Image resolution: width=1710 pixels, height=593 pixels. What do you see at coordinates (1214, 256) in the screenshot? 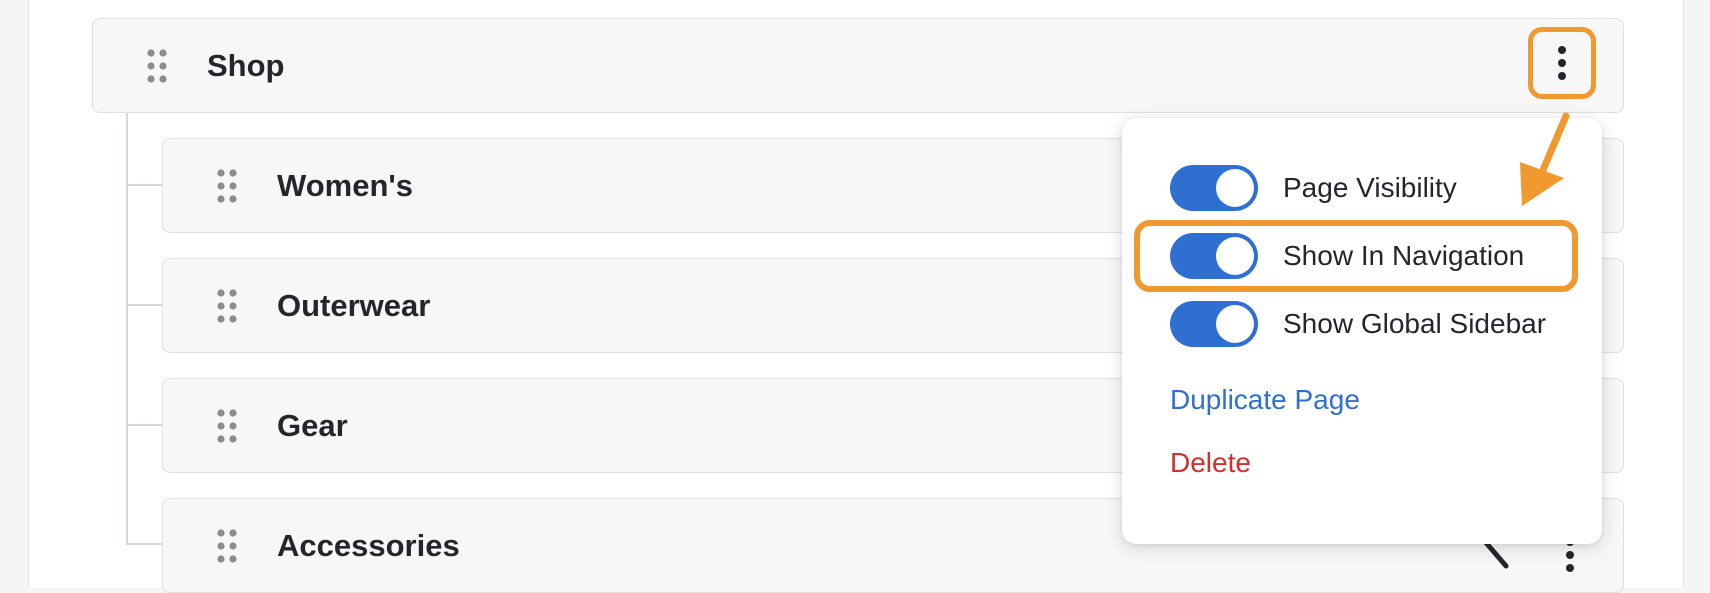
I see `show-in-navigation-switch` at bounding box center [1214, 256].